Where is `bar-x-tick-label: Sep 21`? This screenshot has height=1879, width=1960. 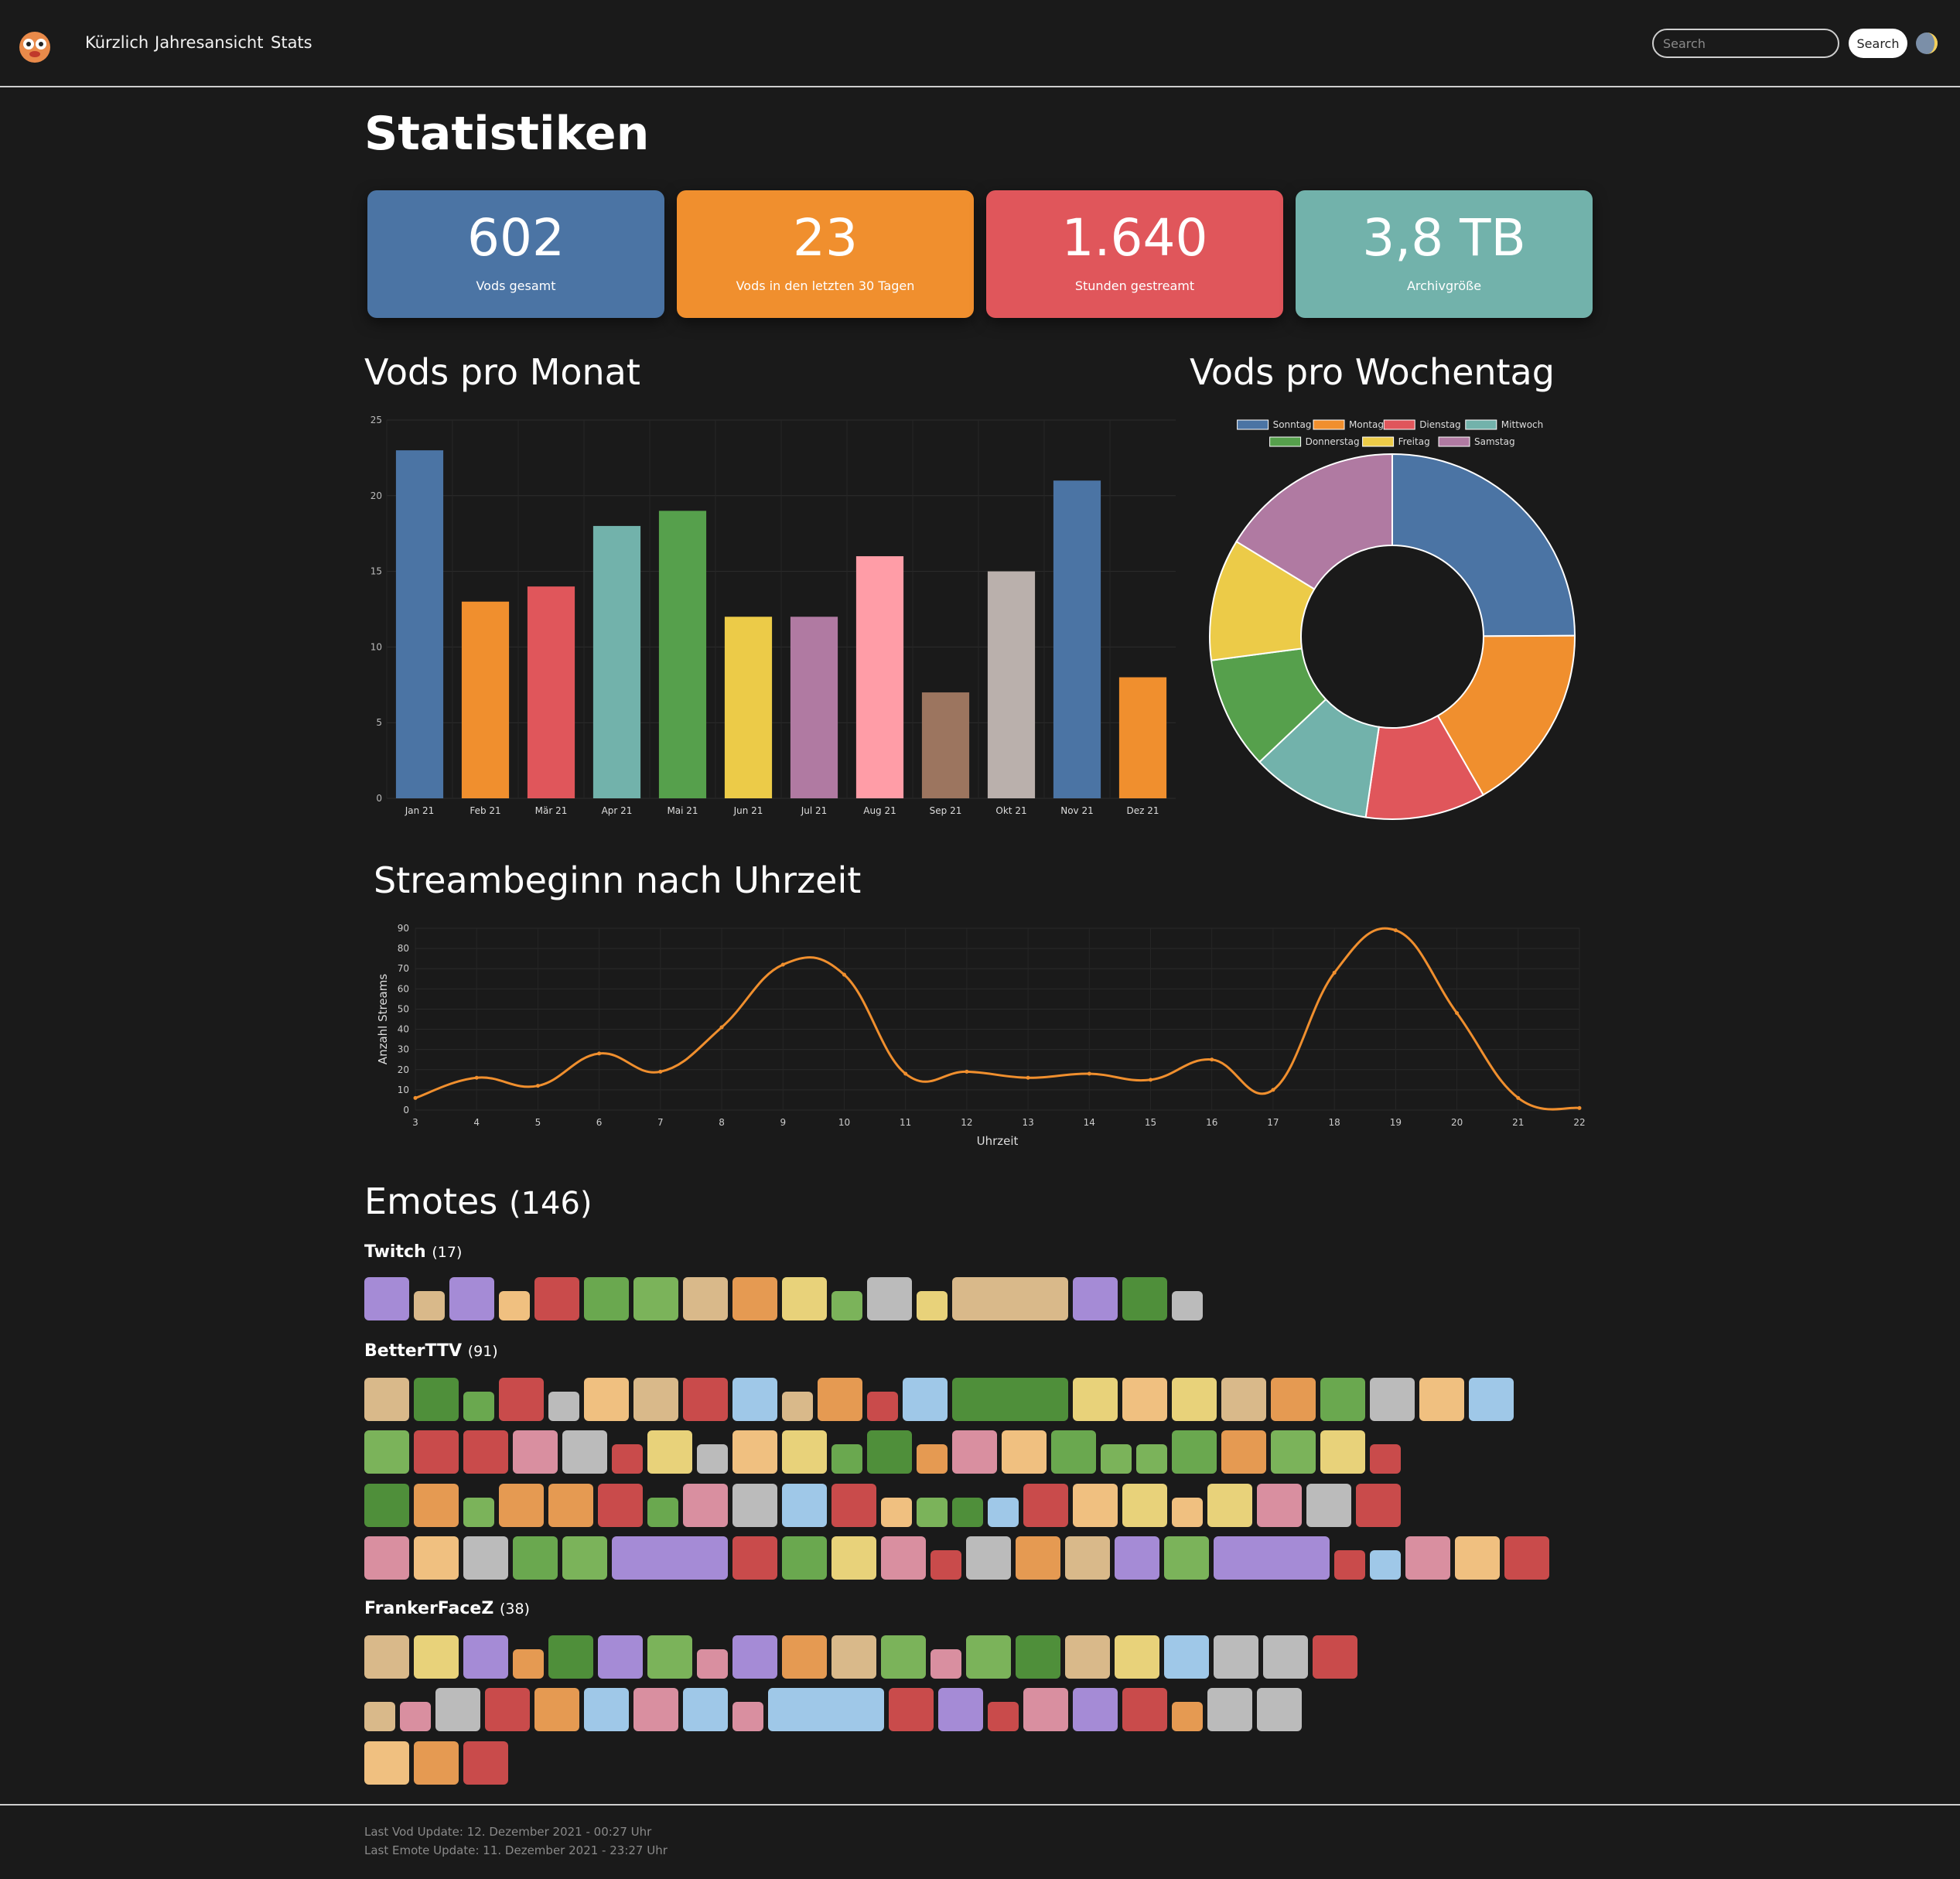
bar-x-tick-label: Sep 21 is located at coordinates (946, 810).